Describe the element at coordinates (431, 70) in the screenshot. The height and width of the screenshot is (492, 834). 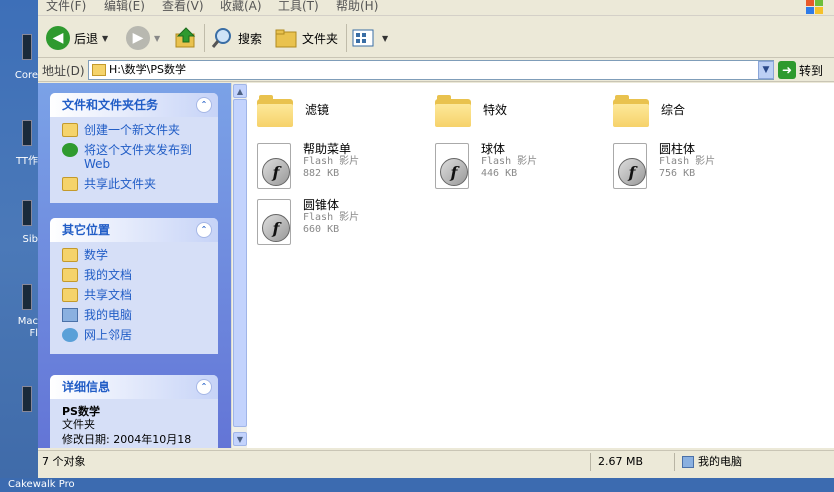
I see `address-input: H:\数学\PS数学` at that location.